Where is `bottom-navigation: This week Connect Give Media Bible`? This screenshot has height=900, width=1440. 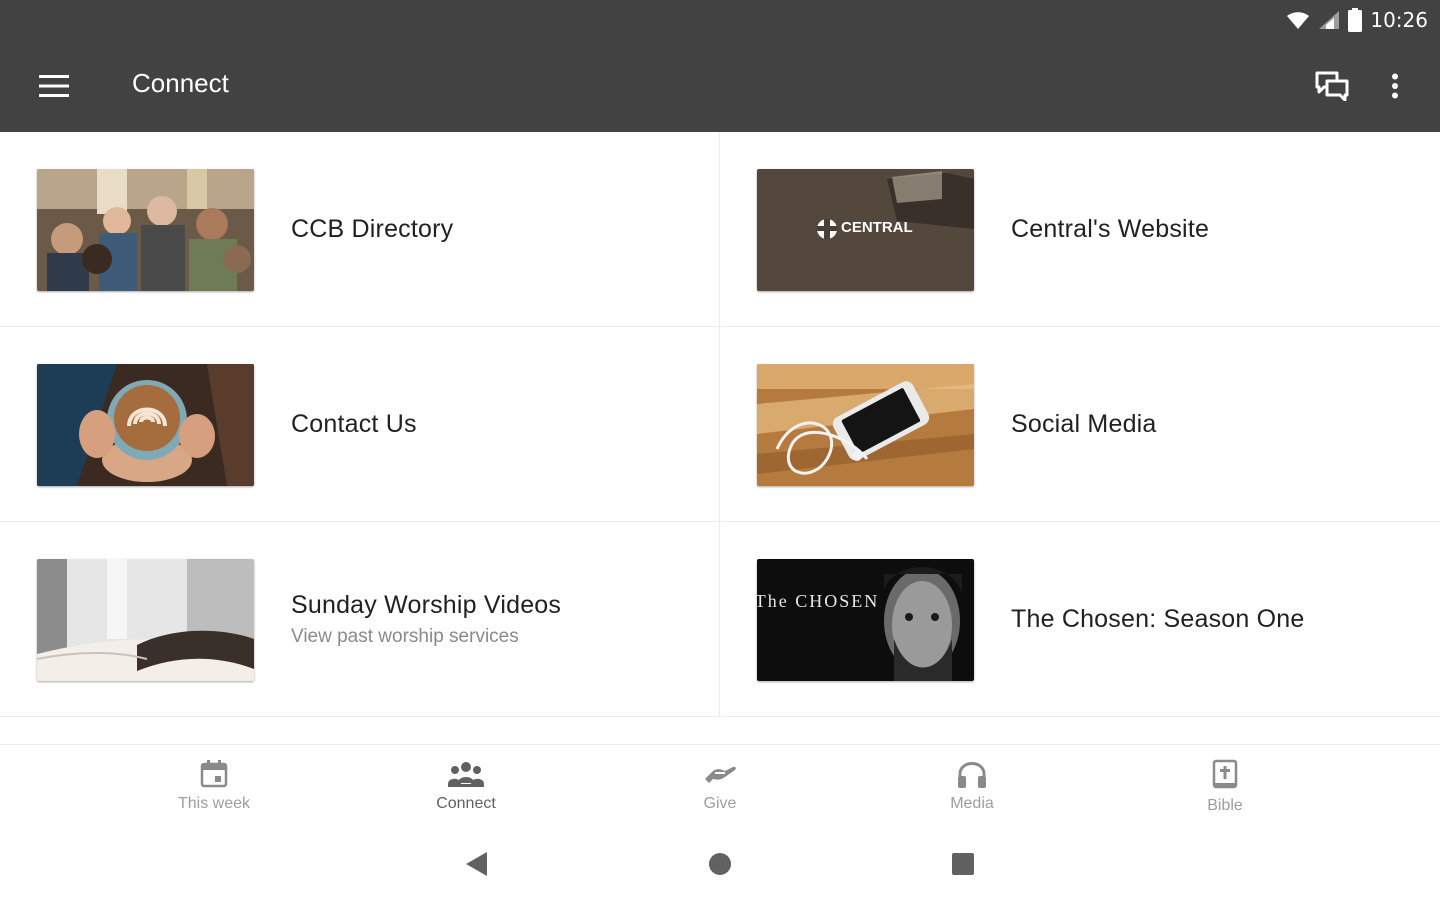
bottom-navigation: This week Connect Give Media Bible is located at coordinates (720, 786).